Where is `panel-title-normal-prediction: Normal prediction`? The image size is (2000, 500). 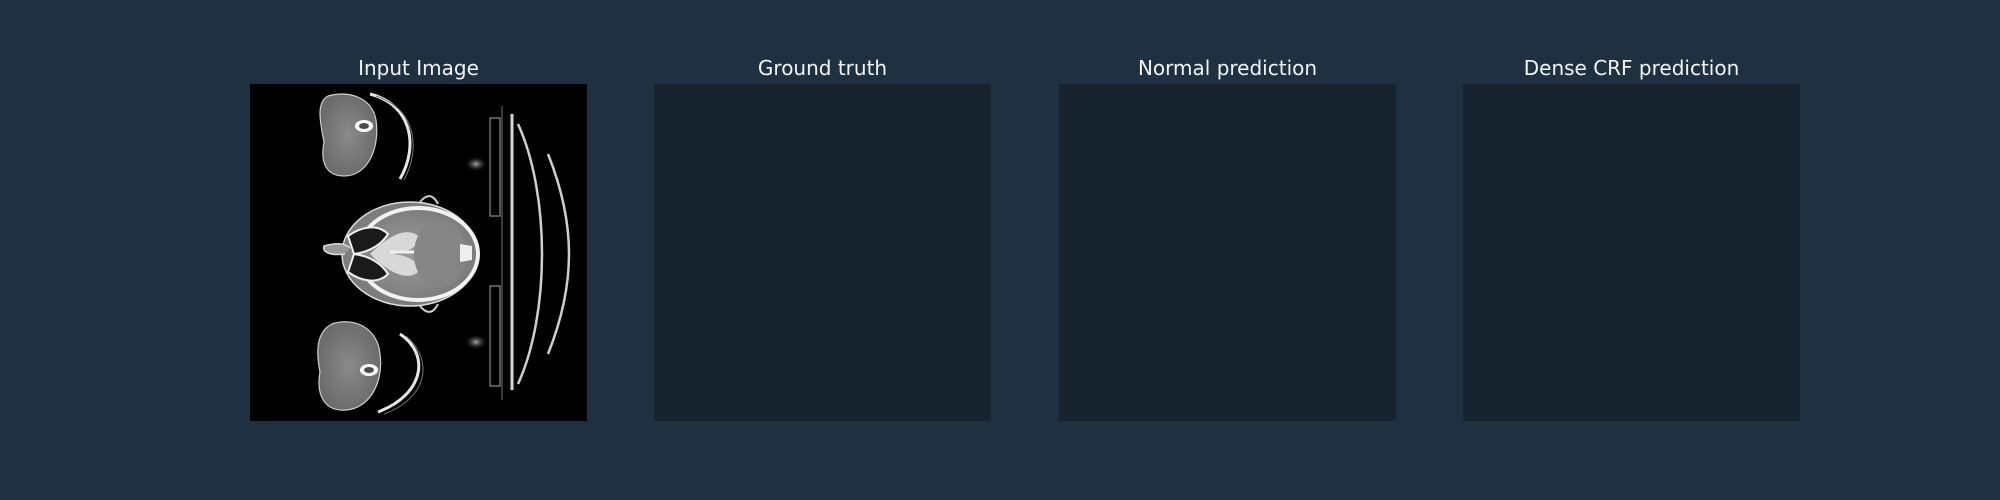 panel-title-normal-prediction: Normal prediction is located at coordinates (1227, 68).